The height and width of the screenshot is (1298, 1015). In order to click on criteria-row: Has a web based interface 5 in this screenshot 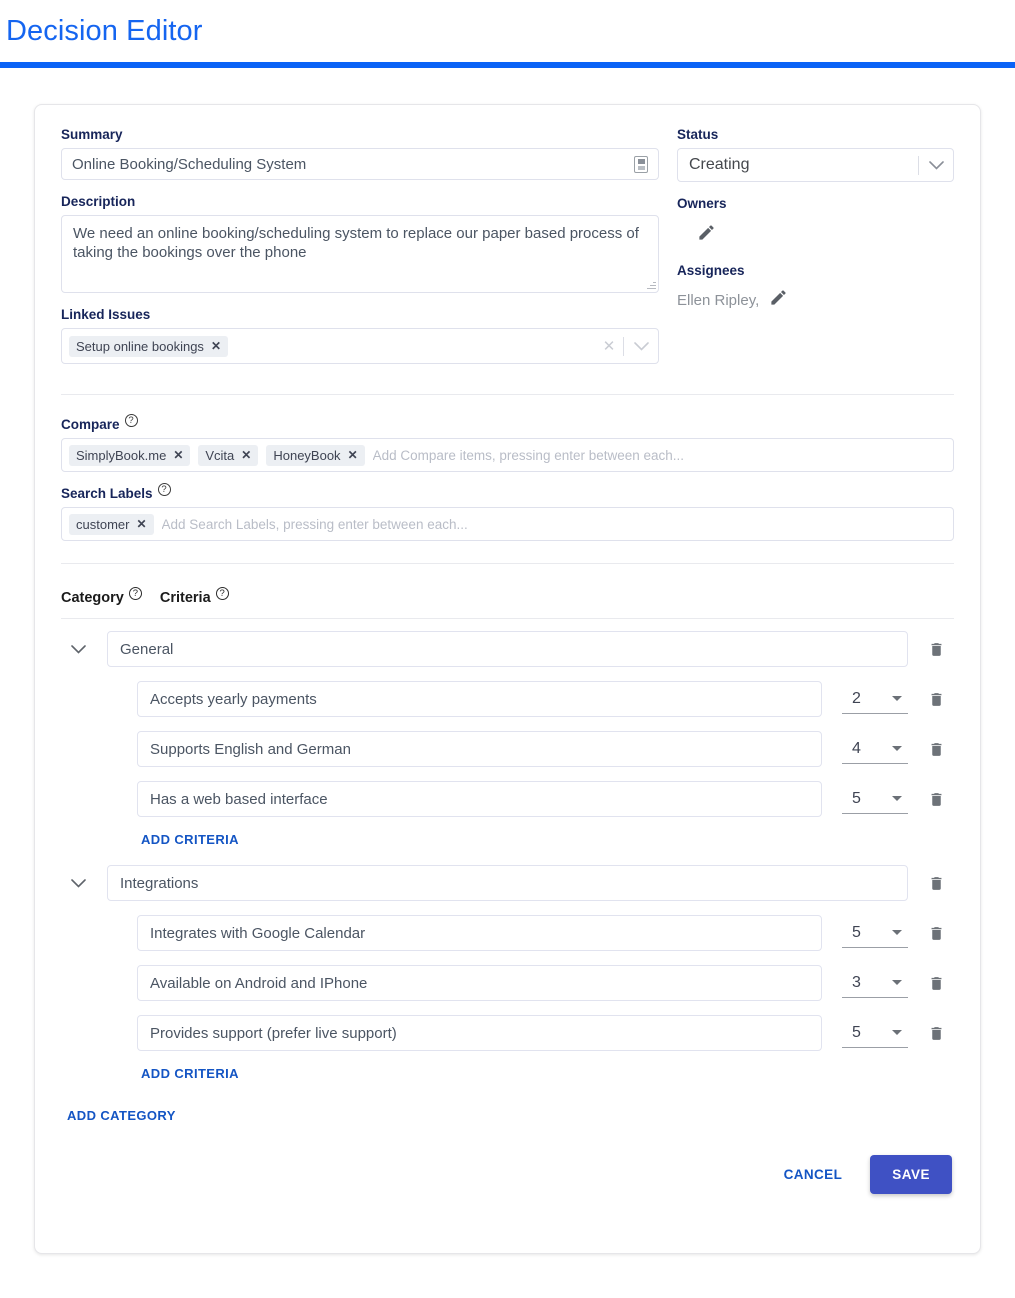, I will do `click(507, 799)`.